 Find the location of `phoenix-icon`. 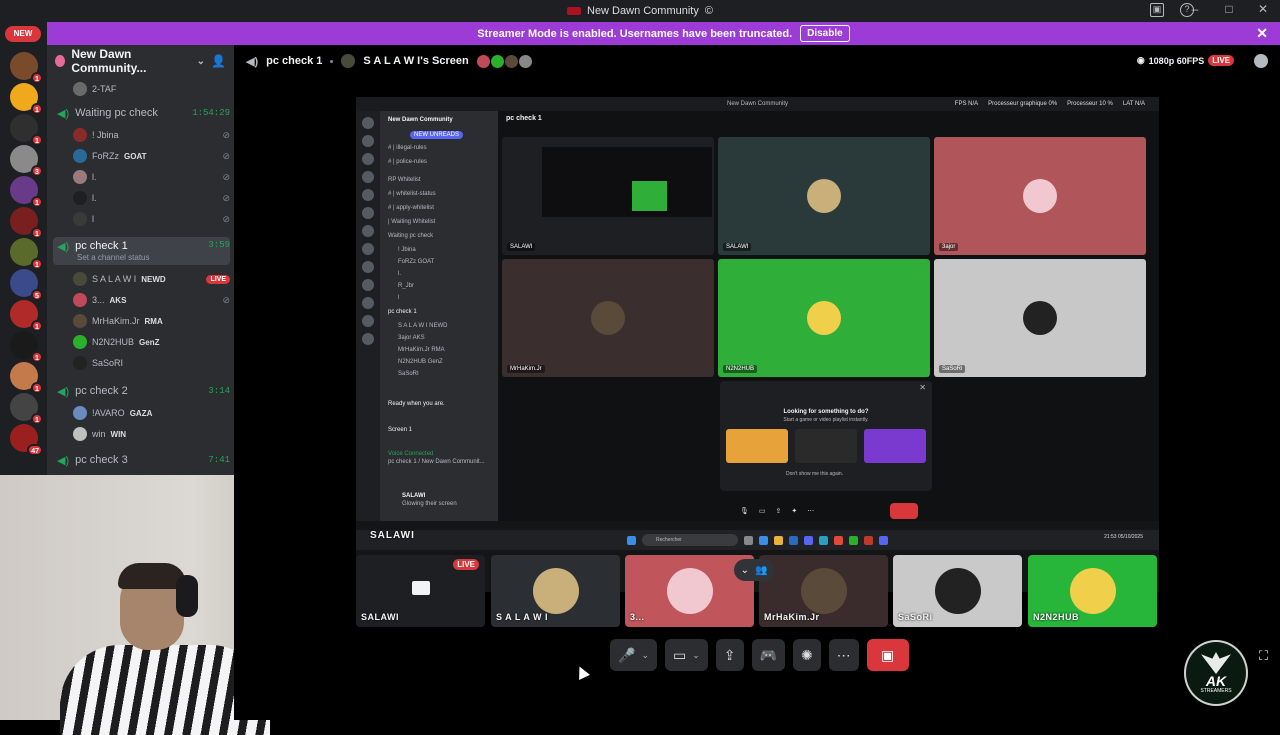

phoenix-icon is located at coordinates (1216, 663).